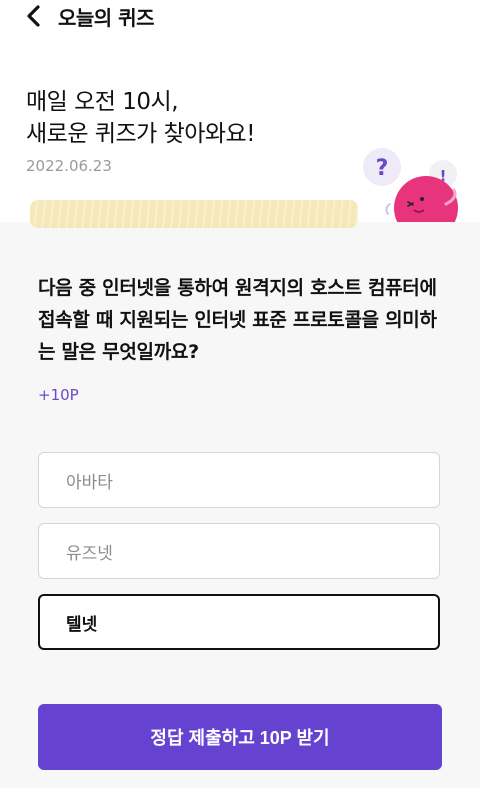 The image size is (480, 788). I want to click on chevron-left-icon, so click(33, 16).